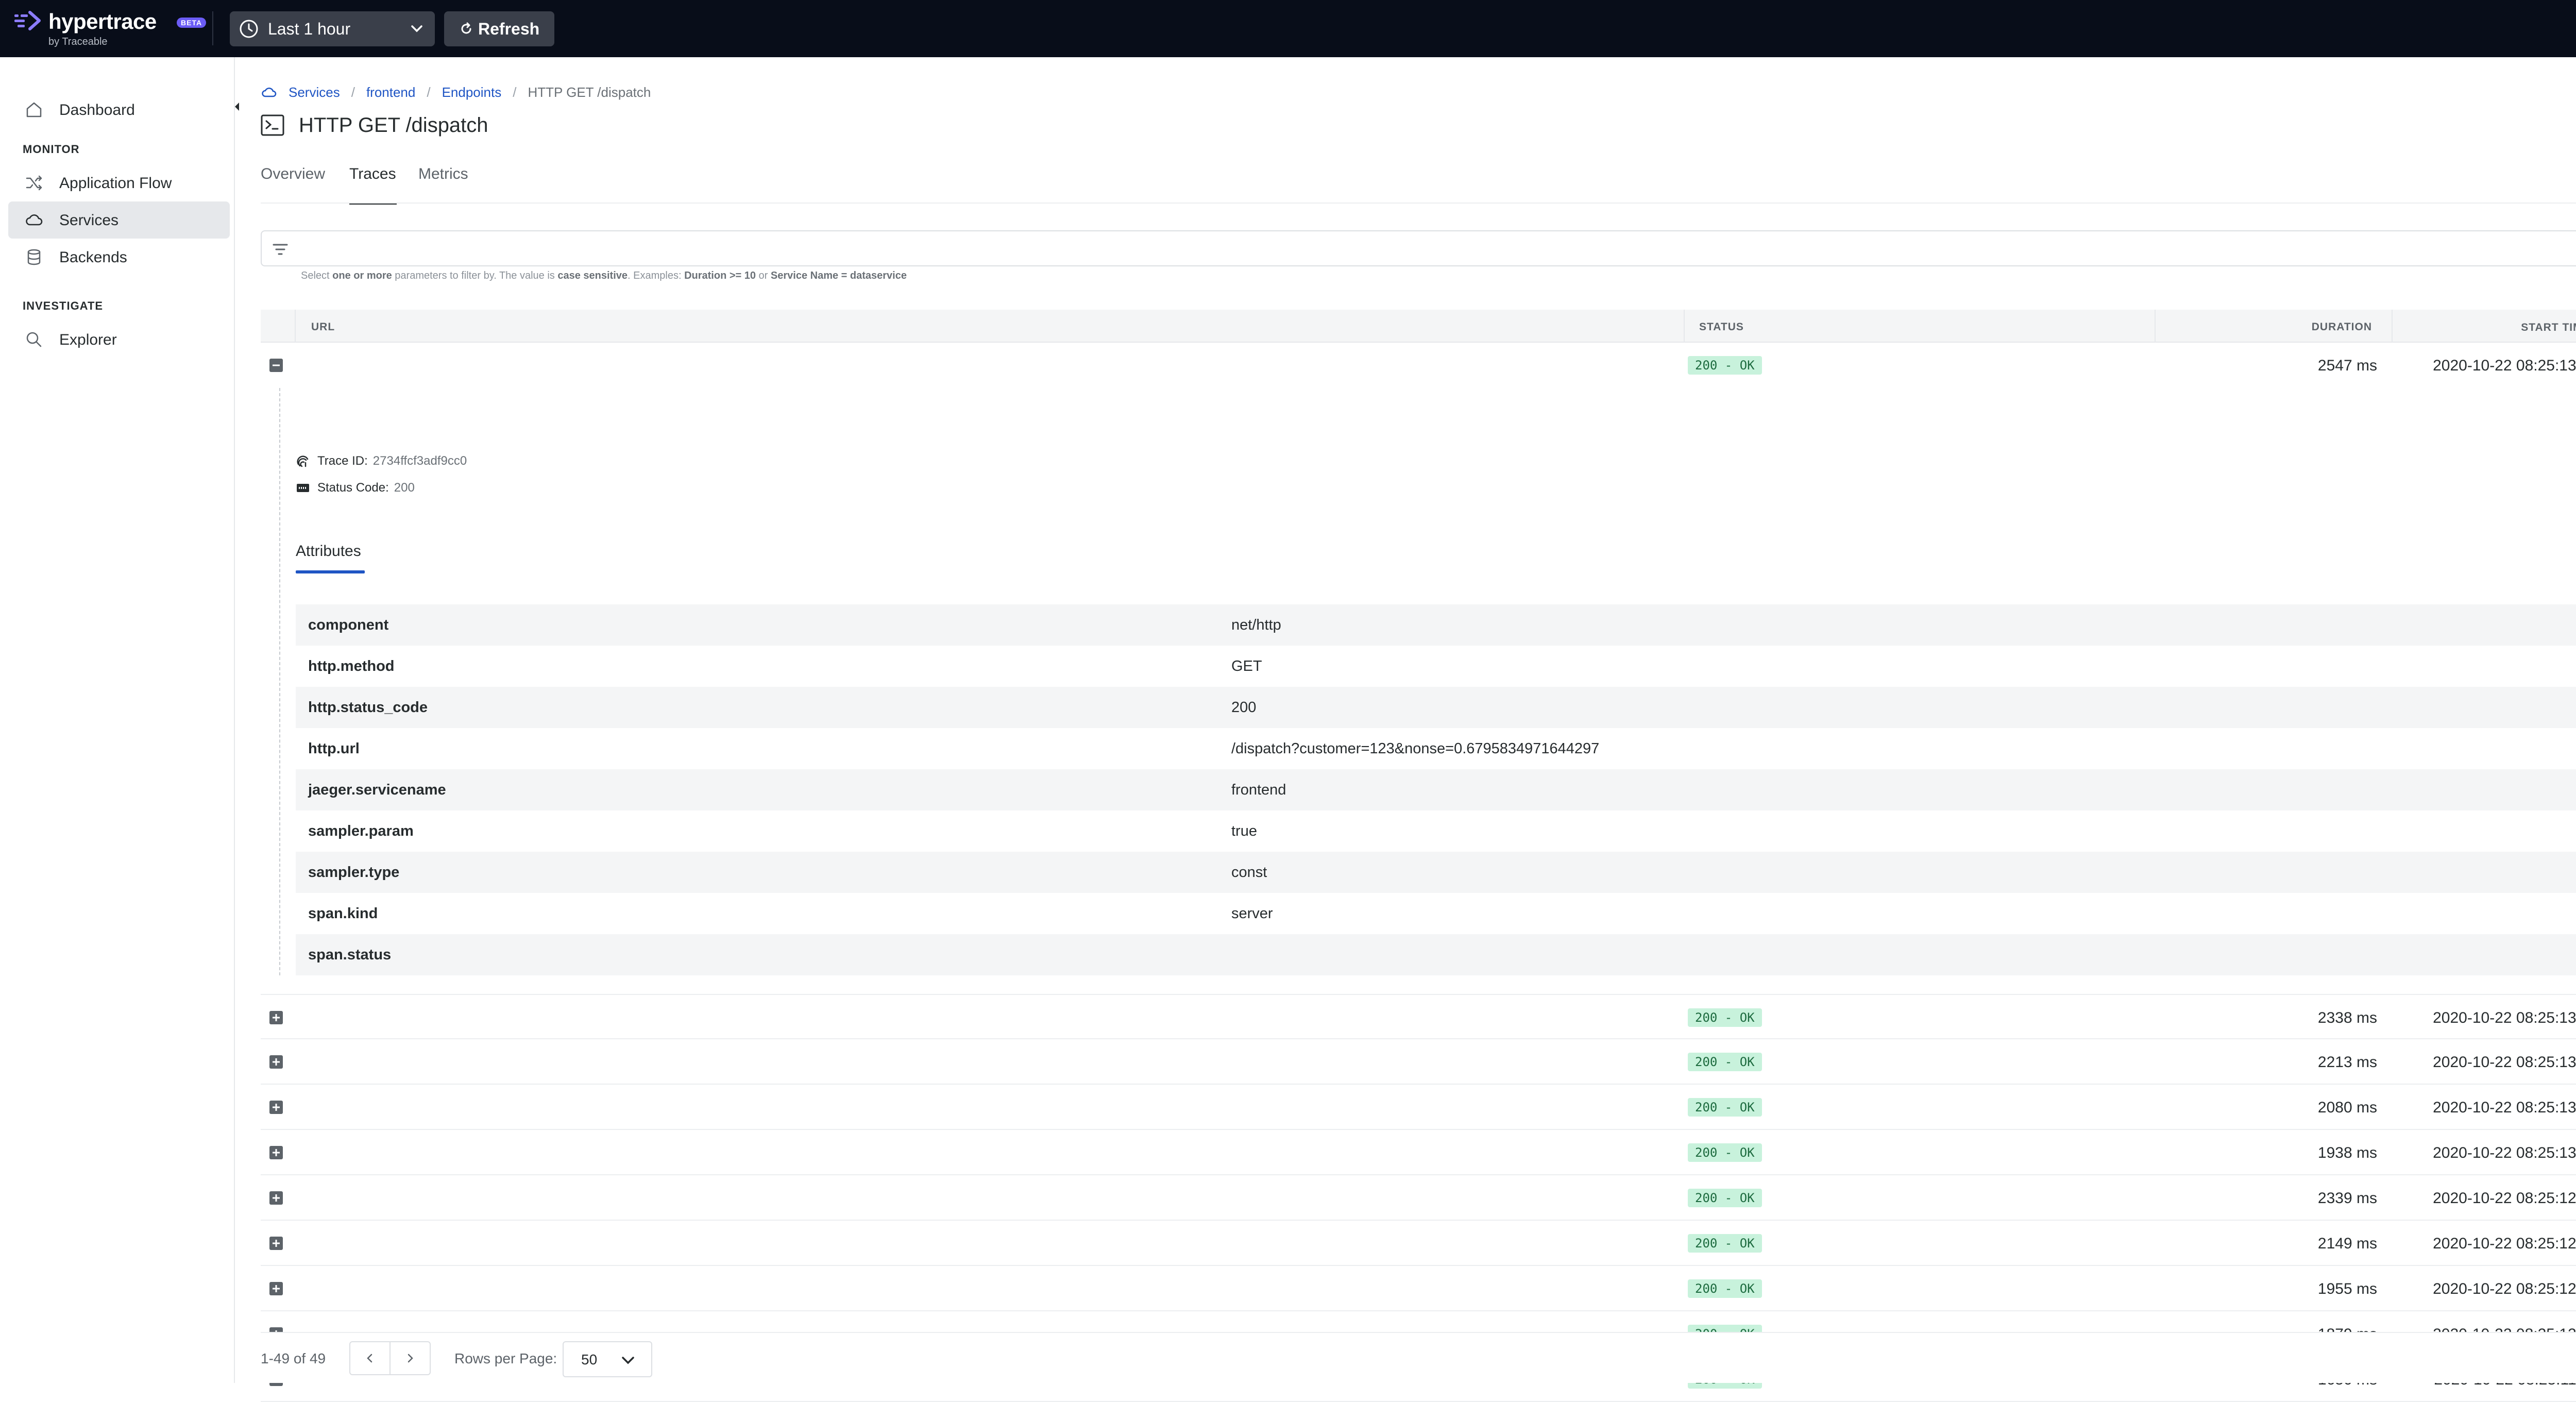 This screenshot has width=2576, height=1402. I want to click on filter-input, so click(1432, 249).